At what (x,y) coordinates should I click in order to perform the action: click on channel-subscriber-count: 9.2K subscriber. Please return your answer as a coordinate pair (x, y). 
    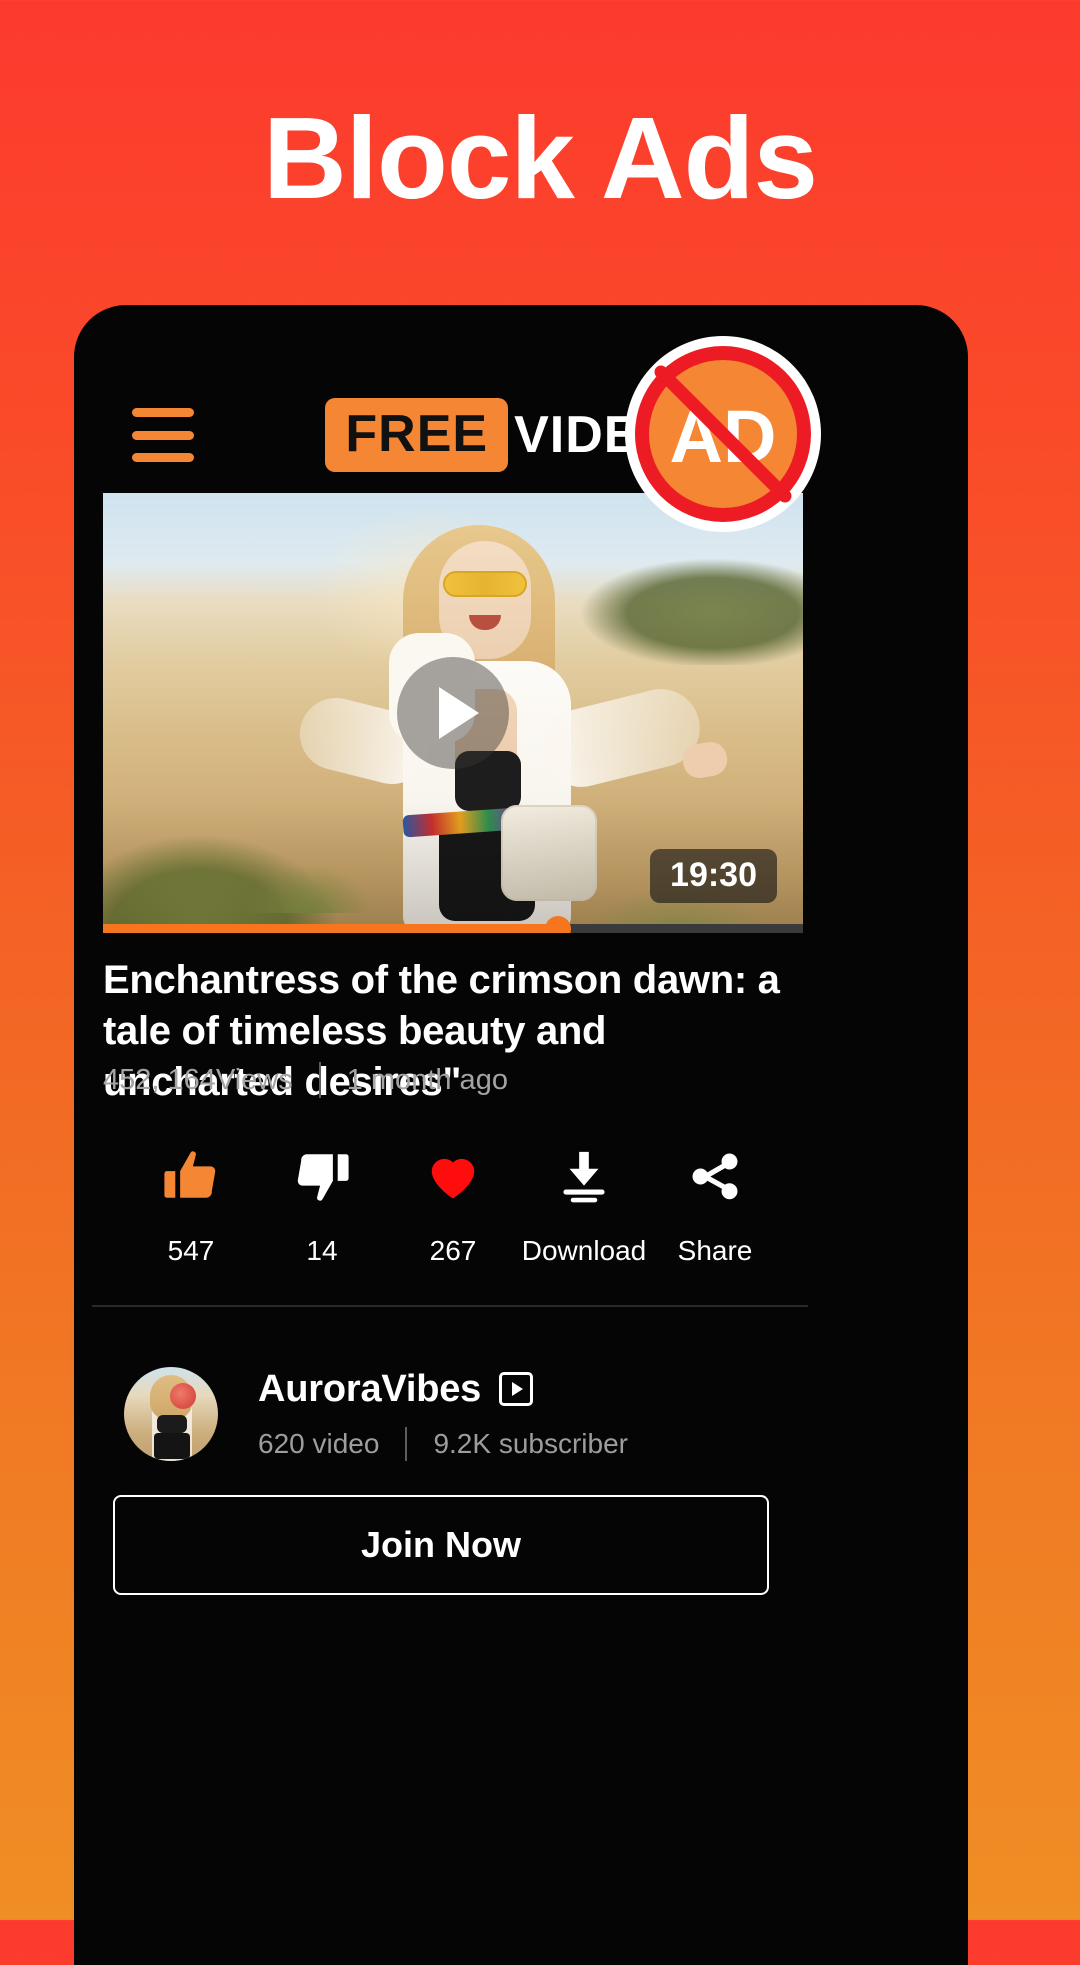
    Looking at the image, I should click on (530, 1443).